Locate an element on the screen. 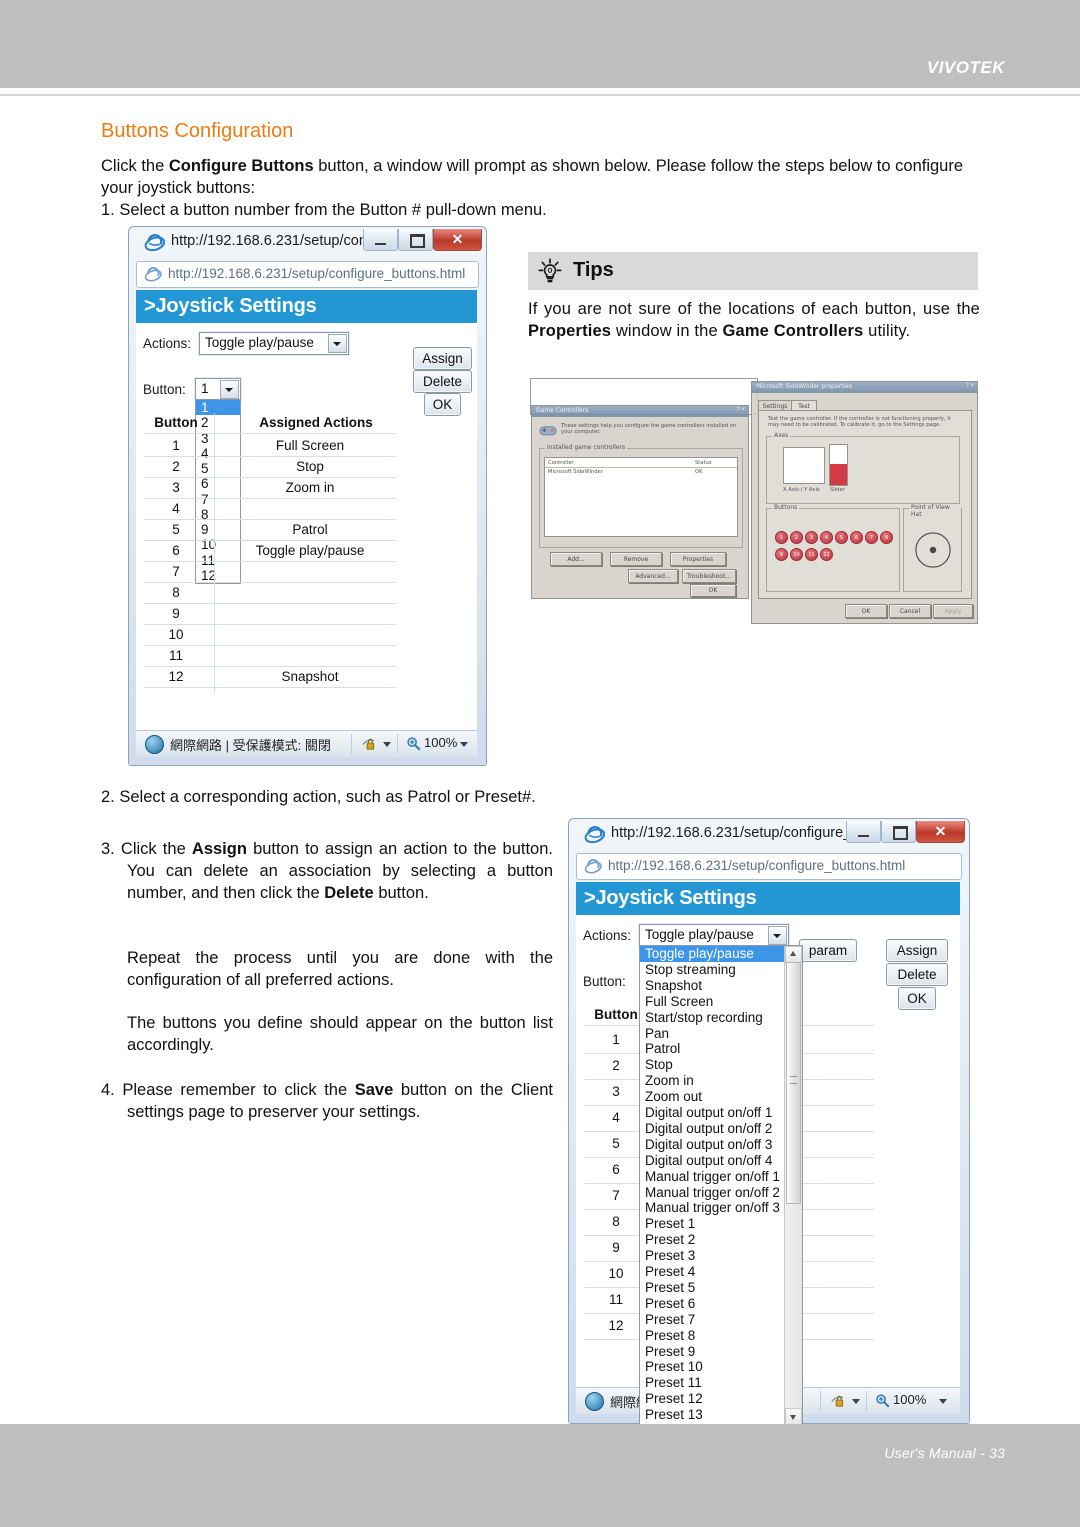 This screenshot has width=1080, height=1527. game-controllers-ok-button: OK is located at coordinates (713, 590).